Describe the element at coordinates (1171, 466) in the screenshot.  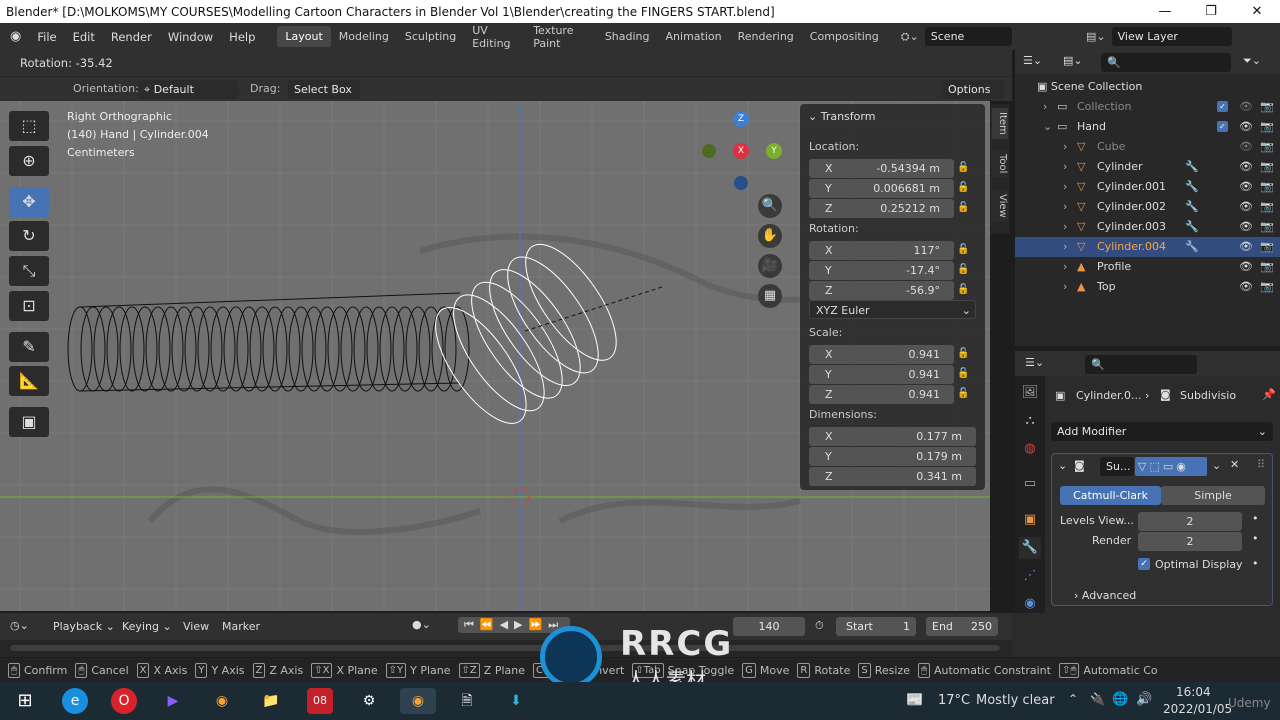
I see `modifier-toggle-icons: ▽⬚▭◉` at that location.